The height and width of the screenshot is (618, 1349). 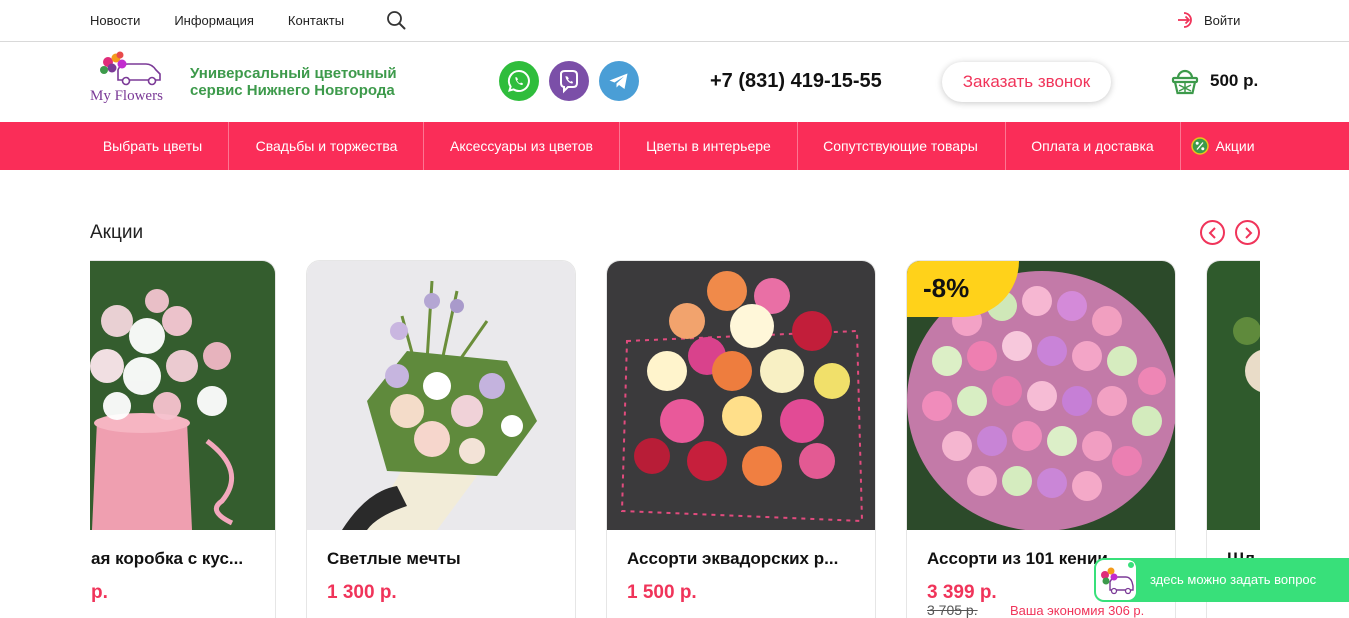 What do you see at coordinates (1092, 146) in the screenshot?
I see `nav-item-payment-delivery: Оплата и доставка` at bounding box center [1092, 146].